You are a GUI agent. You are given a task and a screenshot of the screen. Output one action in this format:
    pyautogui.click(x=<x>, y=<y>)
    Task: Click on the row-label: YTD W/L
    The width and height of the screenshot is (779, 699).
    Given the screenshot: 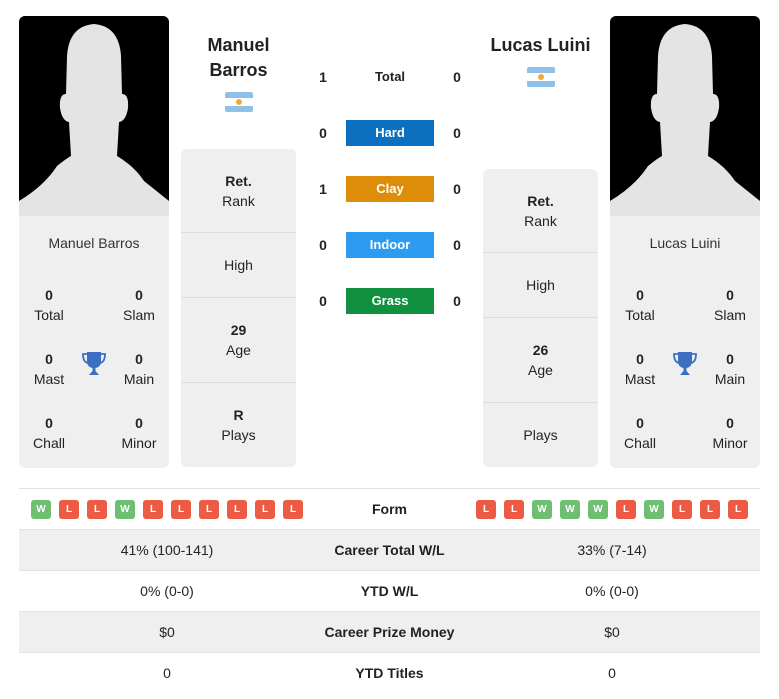 What is the action you would take?
    pyautogui.click(x=389, y=591)
    